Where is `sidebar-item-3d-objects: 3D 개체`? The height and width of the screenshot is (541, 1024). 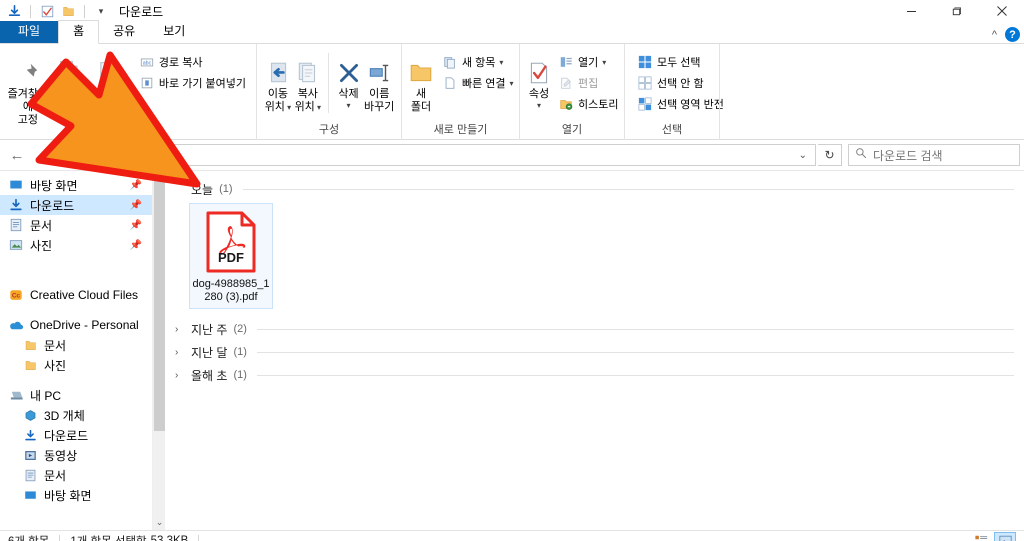
sidebar-item-3d-objects: 3D 개체 is located at coordinates (76, 415).